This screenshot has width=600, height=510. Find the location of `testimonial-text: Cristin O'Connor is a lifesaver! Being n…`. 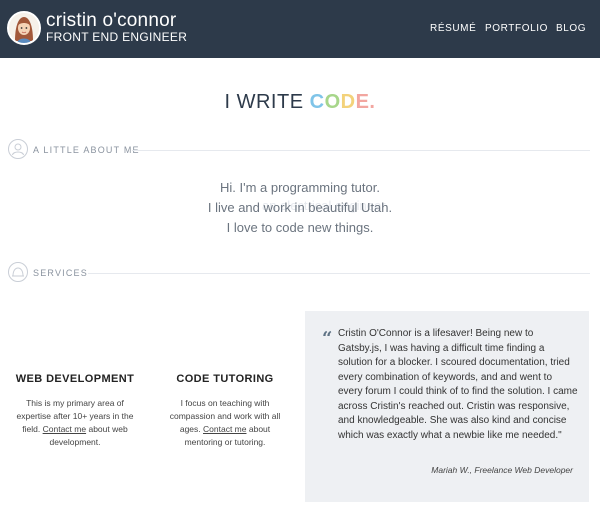

testimonial-text: Cristin O'Connor is a lifesaver! Being n… is located at coordinates (458, 384).